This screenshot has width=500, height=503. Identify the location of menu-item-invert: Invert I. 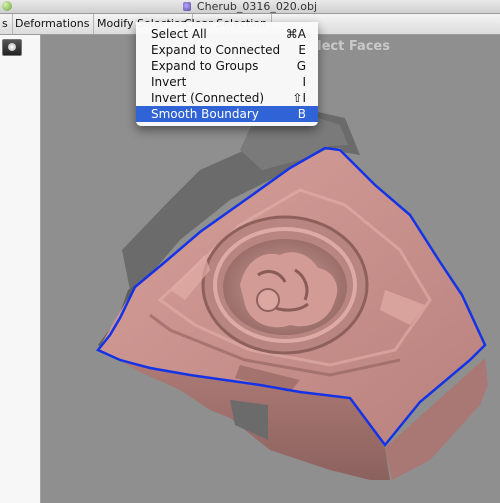
(227, 82).